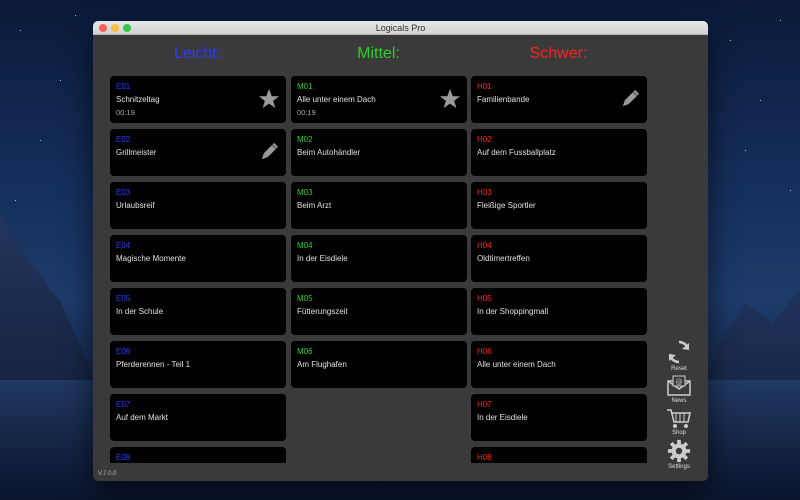 The image size is (800, 500). What do you see at coordinates (379, 205) in the screenshot?
I see `puzzle-card: M03 Beim Arzt` at bounding box center [379, 205].